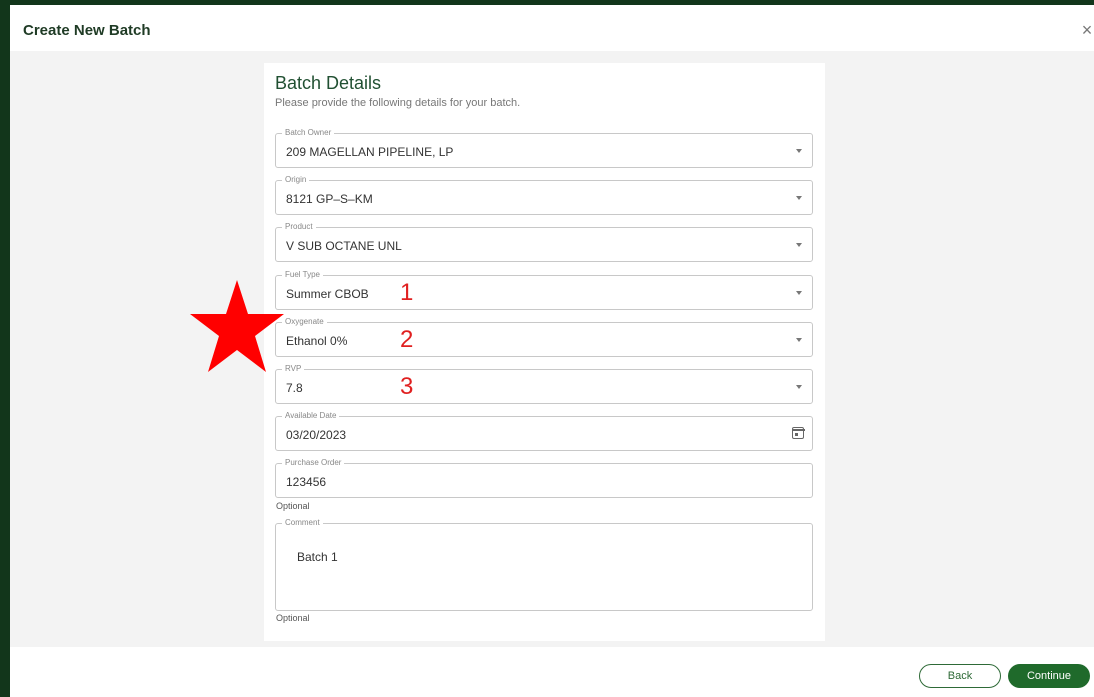 The image size is (1094, 697). What do you see at coordinates (544, 431) in the screenshot?
I see `available-date-input: Available Date 03/20/2023` at bounding box center [544, 431].